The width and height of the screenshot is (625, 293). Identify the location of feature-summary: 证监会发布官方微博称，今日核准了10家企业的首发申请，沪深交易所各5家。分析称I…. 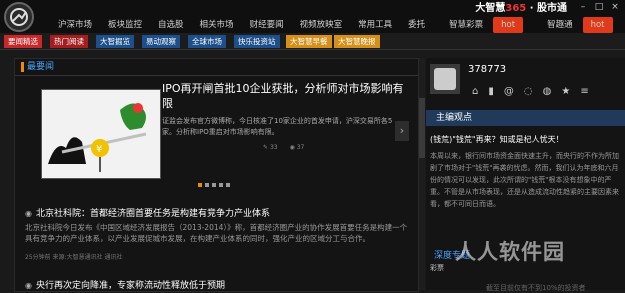
(277, 126).